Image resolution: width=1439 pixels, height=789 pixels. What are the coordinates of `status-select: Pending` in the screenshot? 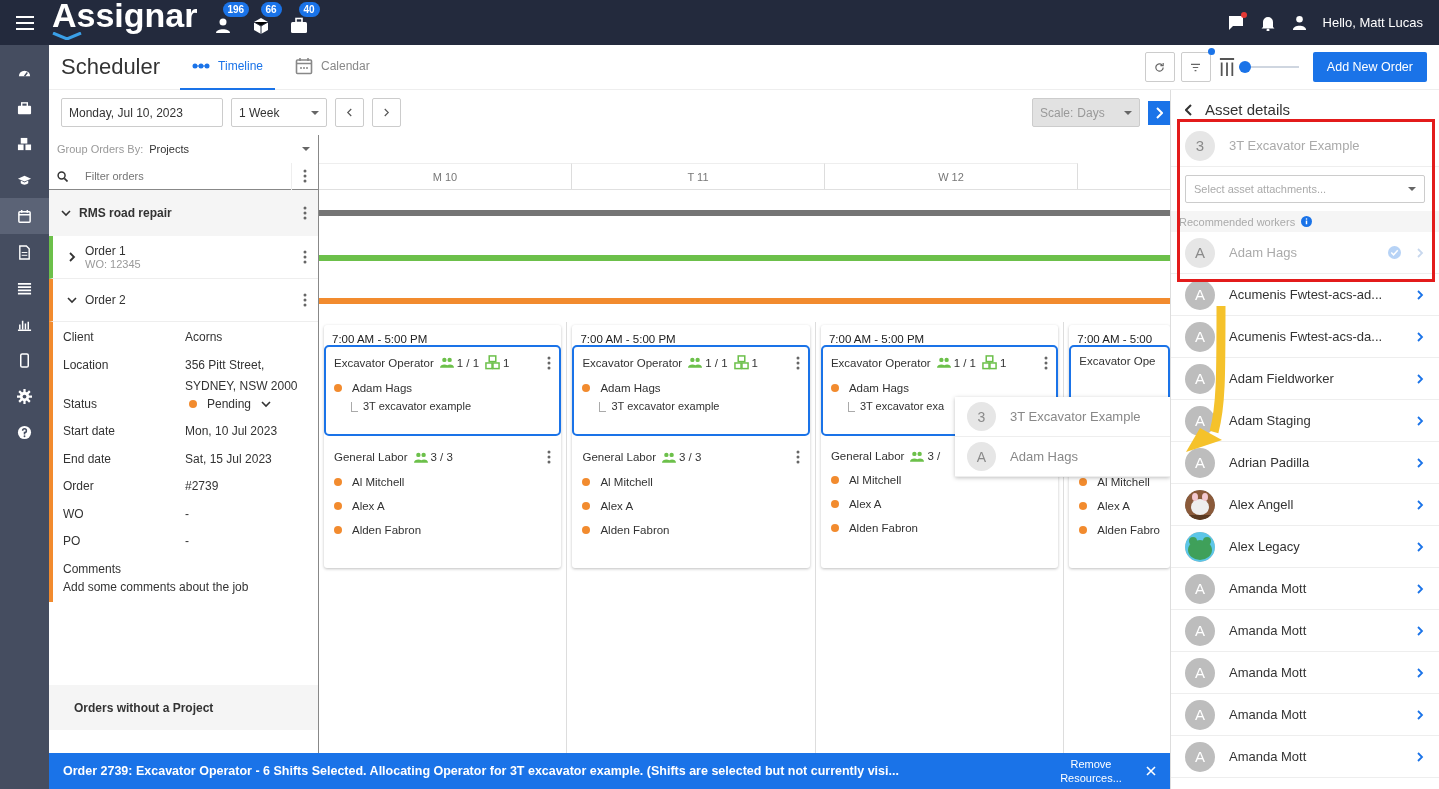 It's located at (230, 403).